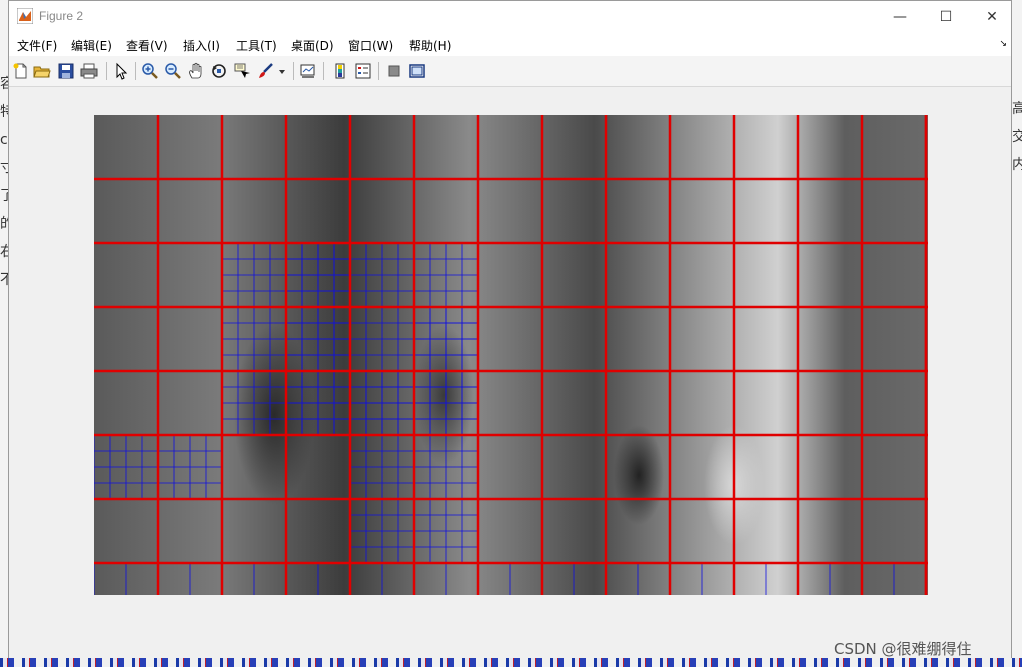  Describe the element at coordinates (363, 71) in the screenshot. I see `insert-legend-icon` at that location.